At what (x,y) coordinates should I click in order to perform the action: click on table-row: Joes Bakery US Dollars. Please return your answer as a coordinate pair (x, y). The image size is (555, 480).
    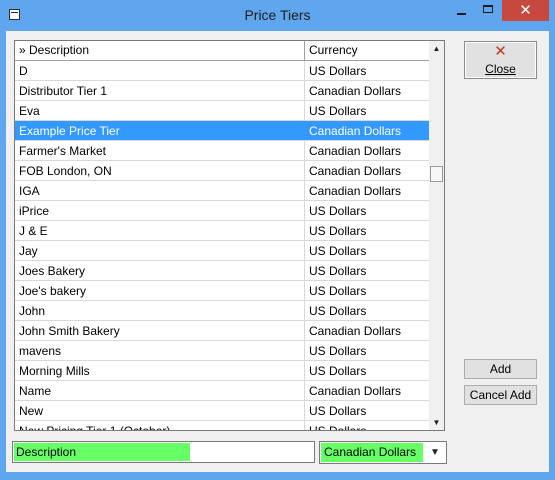
    Looking at the image, I should click on (222, 271).